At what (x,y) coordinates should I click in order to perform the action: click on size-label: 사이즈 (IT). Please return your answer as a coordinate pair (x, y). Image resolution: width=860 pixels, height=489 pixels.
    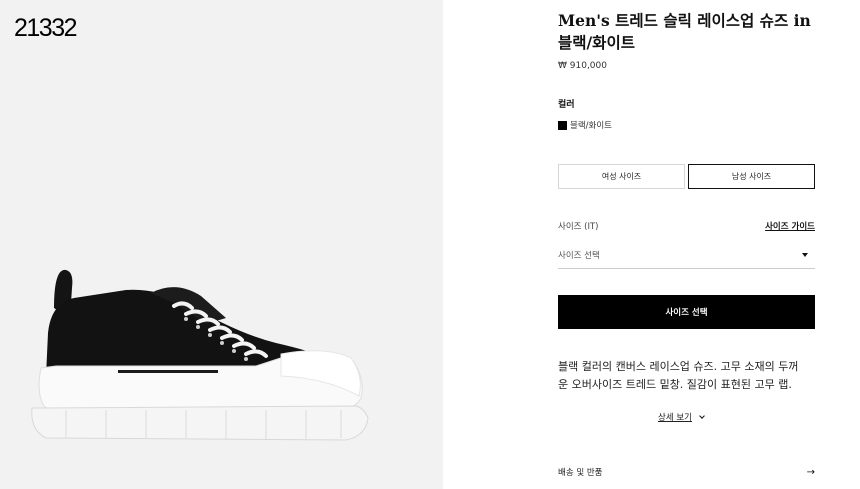
    Looking at the image, I should click on (578, 227).